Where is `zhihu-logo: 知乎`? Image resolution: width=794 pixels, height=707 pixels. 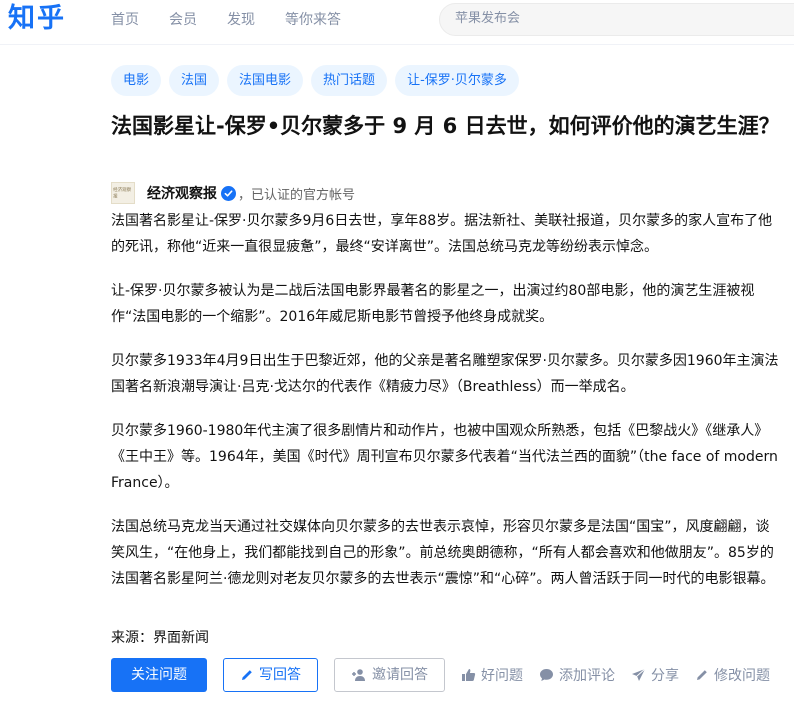
zhihu-logo: 知乎 is located at coordinates (37, 19).